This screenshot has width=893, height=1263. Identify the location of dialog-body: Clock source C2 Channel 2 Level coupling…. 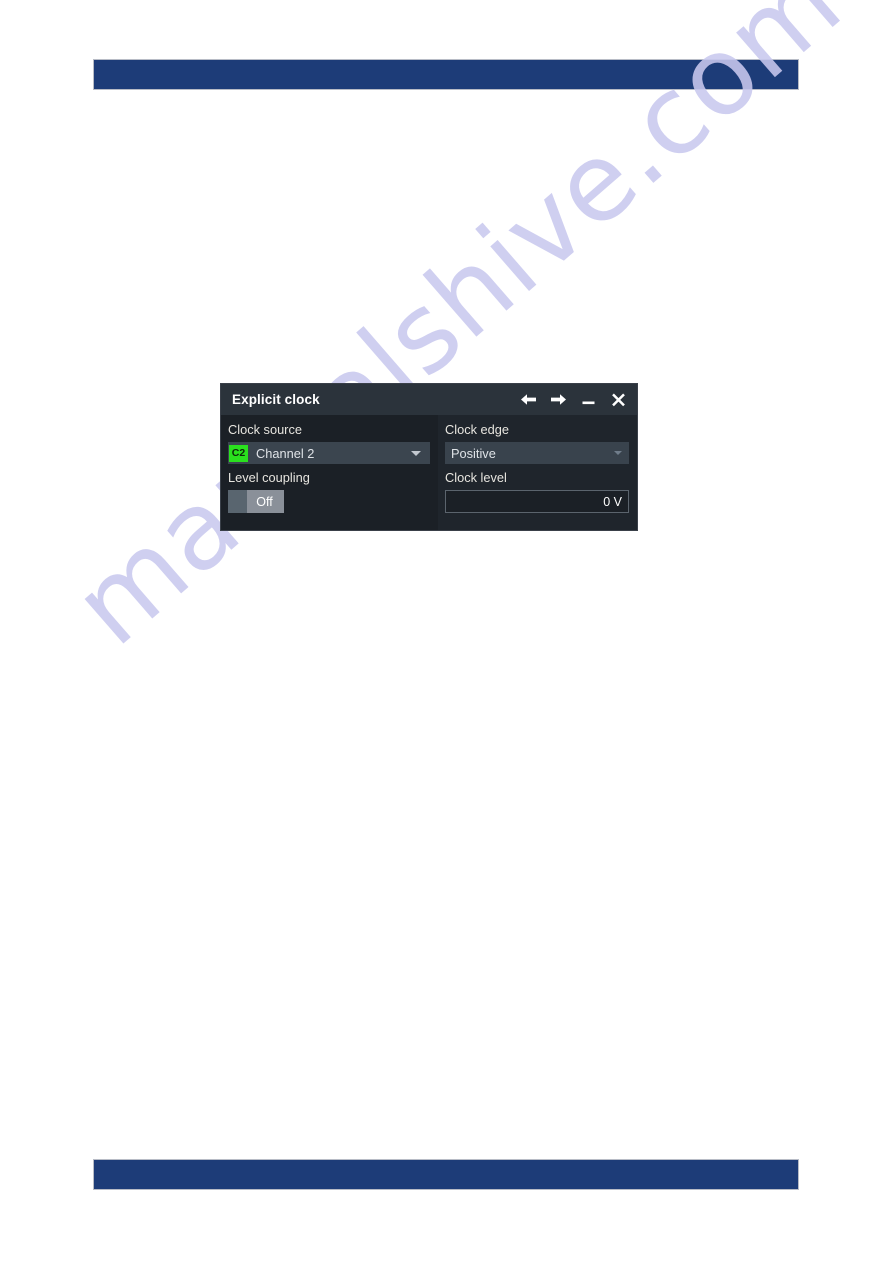
(429, 472).